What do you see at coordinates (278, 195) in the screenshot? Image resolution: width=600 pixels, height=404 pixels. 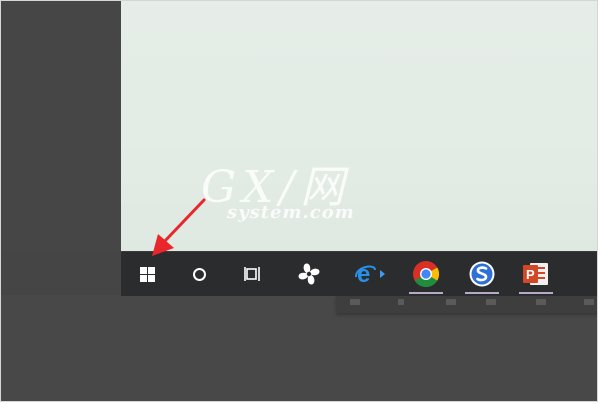 I see `watermark: GX/网 system.com` at bounding box center [278, 195].